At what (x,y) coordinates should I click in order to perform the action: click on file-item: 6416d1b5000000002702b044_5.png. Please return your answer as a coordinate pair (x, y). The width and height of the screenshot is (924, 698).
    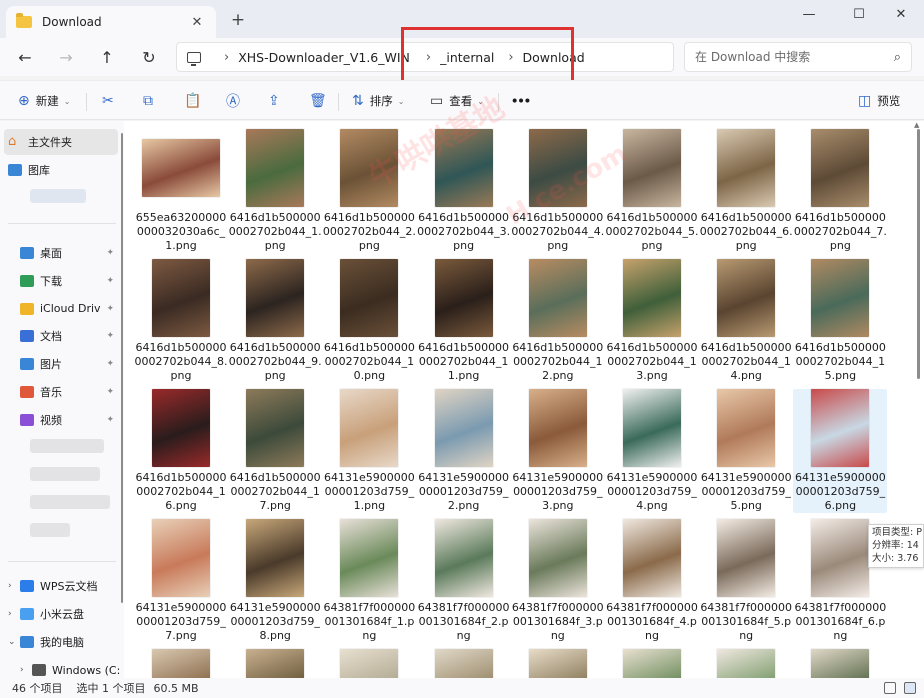
    Looking at the image, I should click on (652, 191).